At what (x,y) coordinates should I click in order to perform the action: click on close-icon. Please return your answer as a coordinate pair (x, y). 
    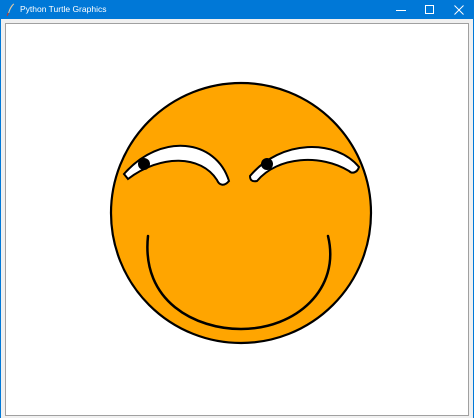
    Looking at the image, I should click on (459, 9).